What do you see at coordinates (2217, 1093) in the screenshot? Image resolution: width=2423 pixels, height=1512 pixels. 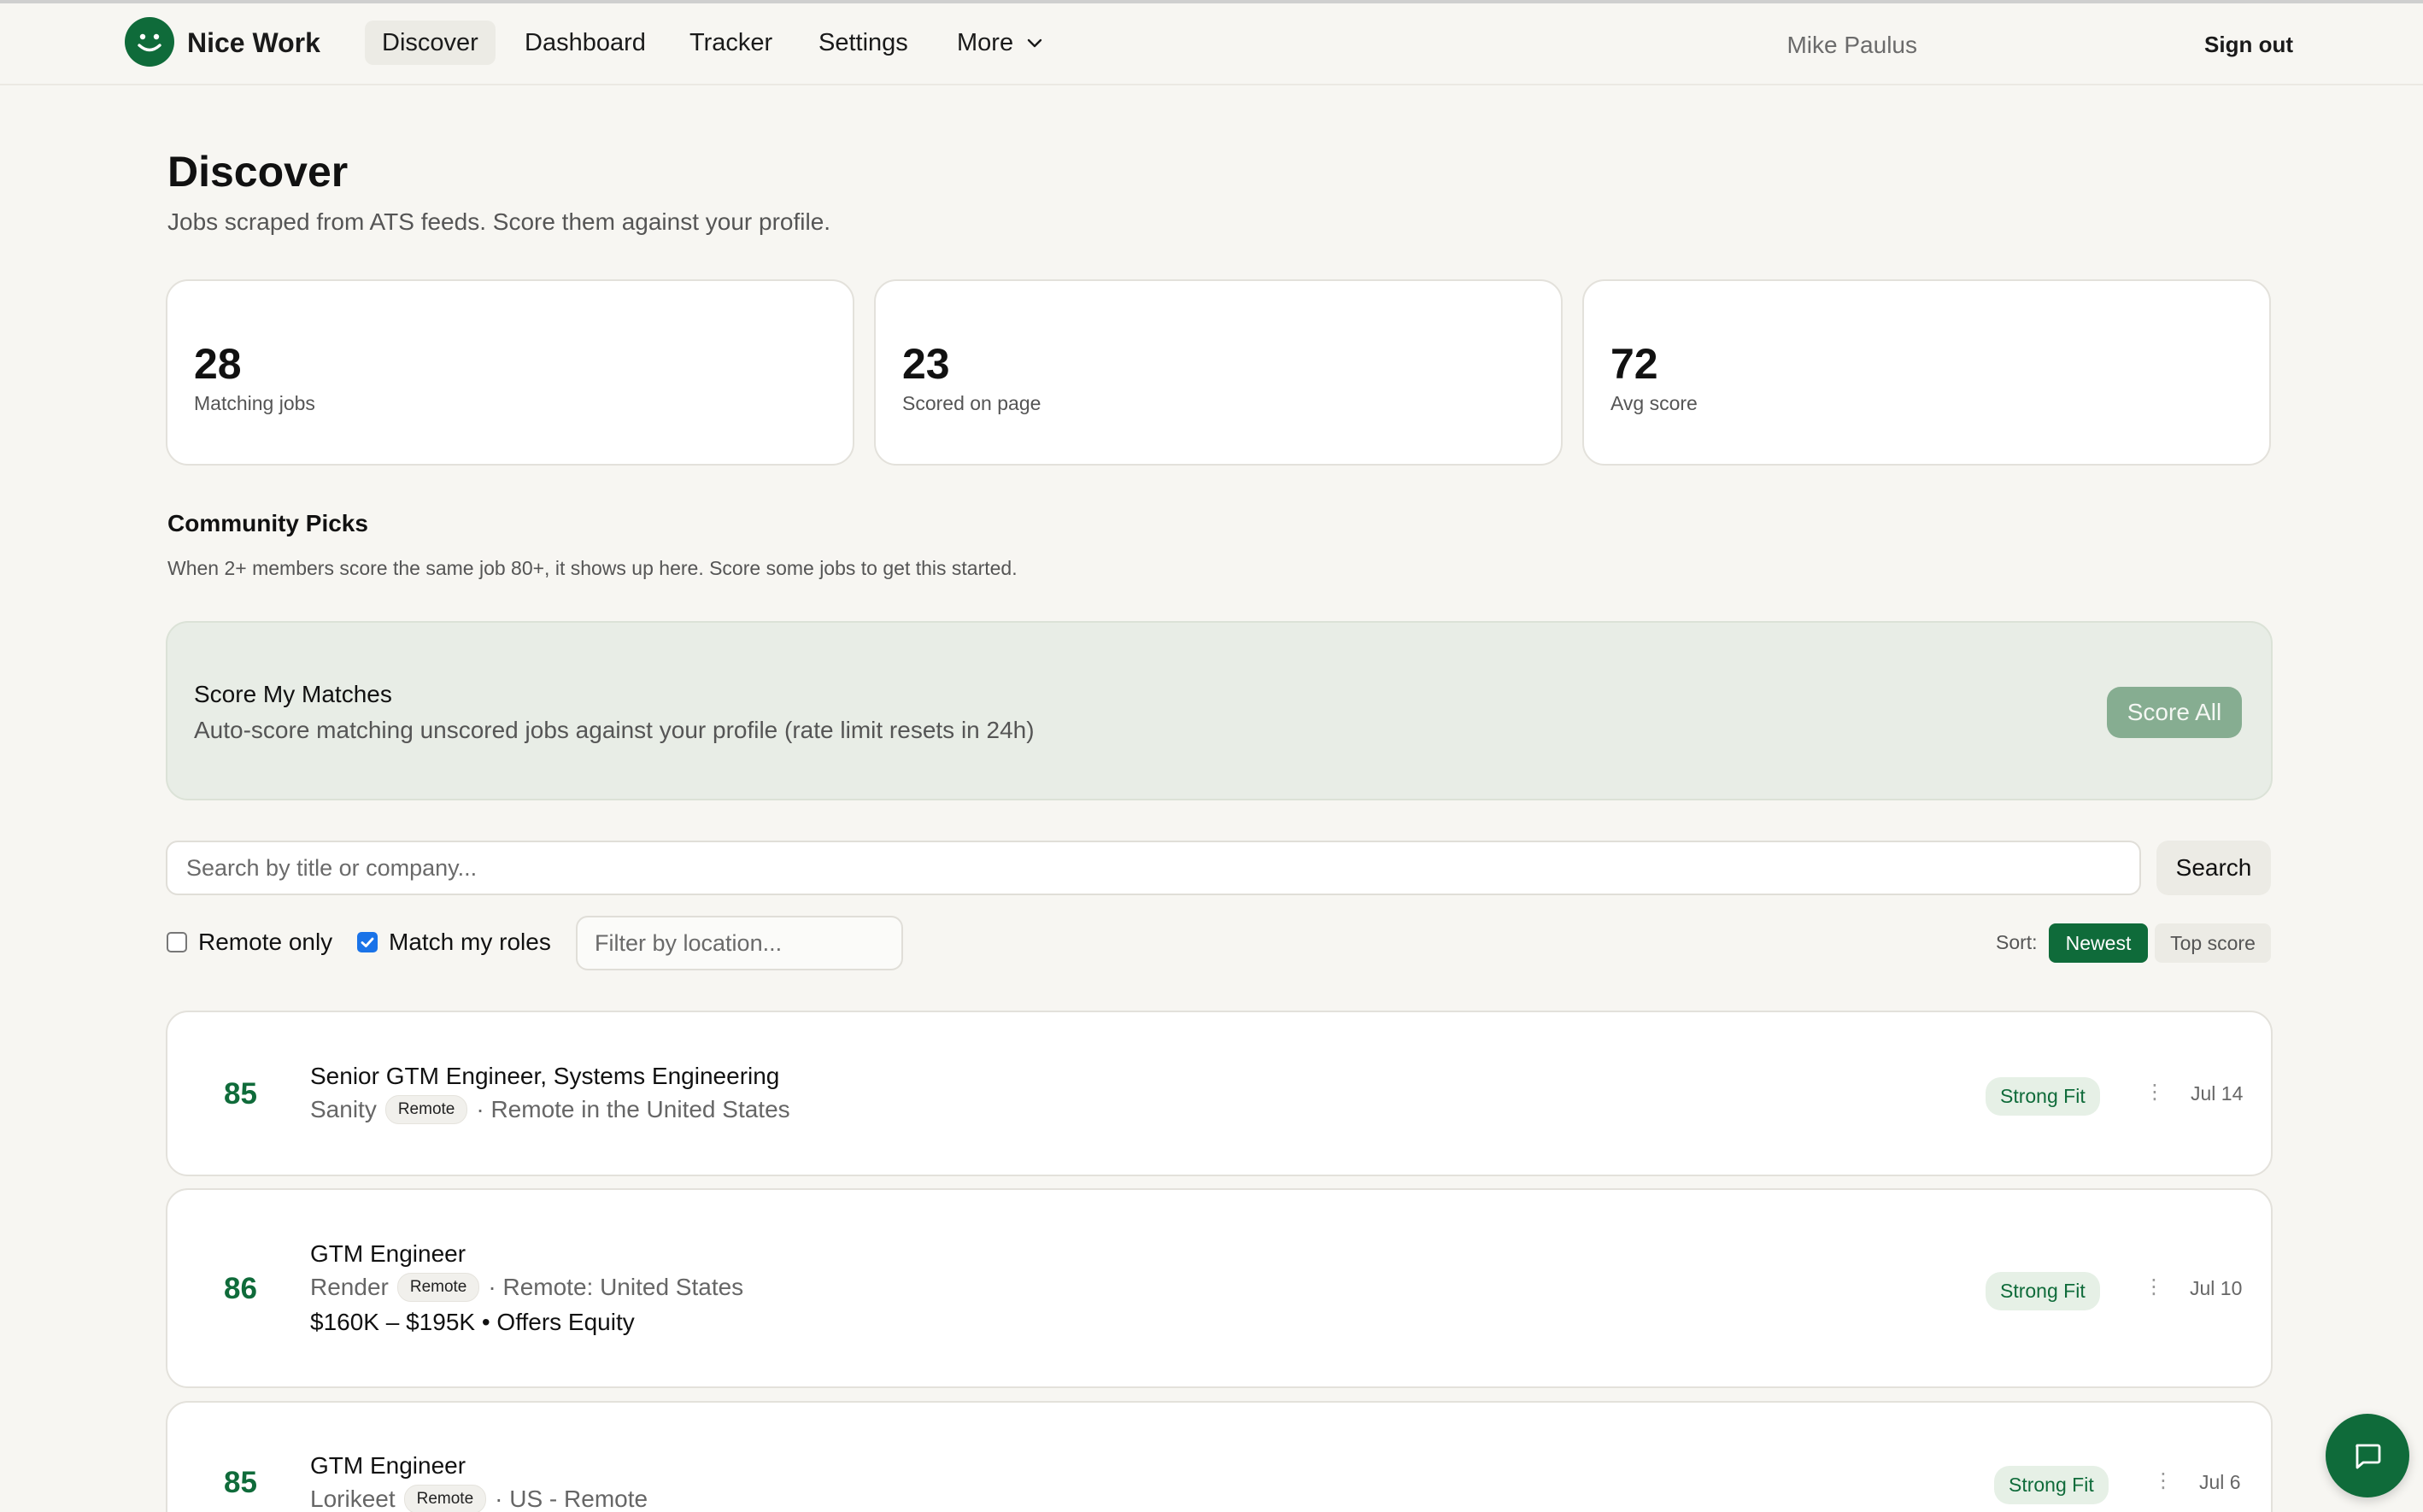 I see `job-date: Jul 14` at bounding box center [2217, 1093].